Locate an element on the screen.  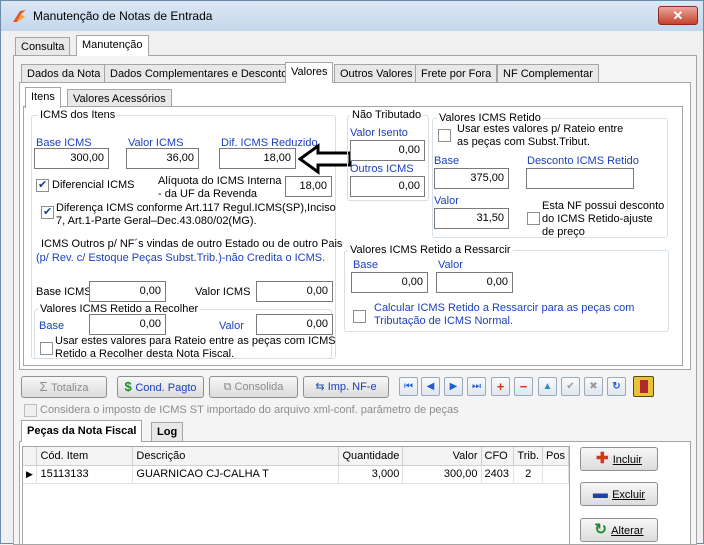
dif-icms-field: 18,00 is located at coordinates (257, 158).